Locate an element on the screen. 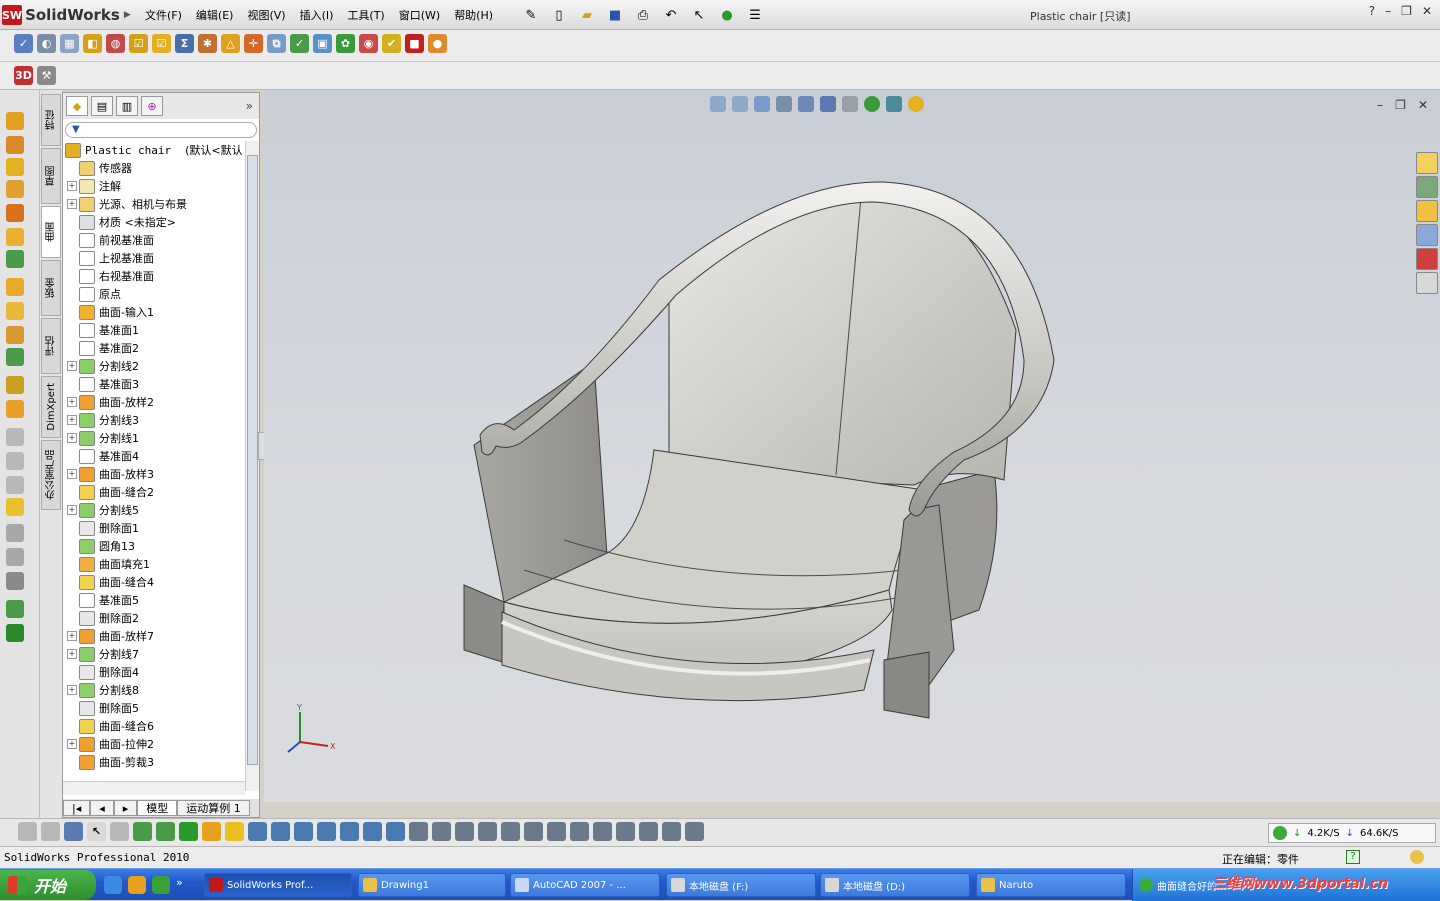  curve-through-points-icon is located at coordinates (349, 831).